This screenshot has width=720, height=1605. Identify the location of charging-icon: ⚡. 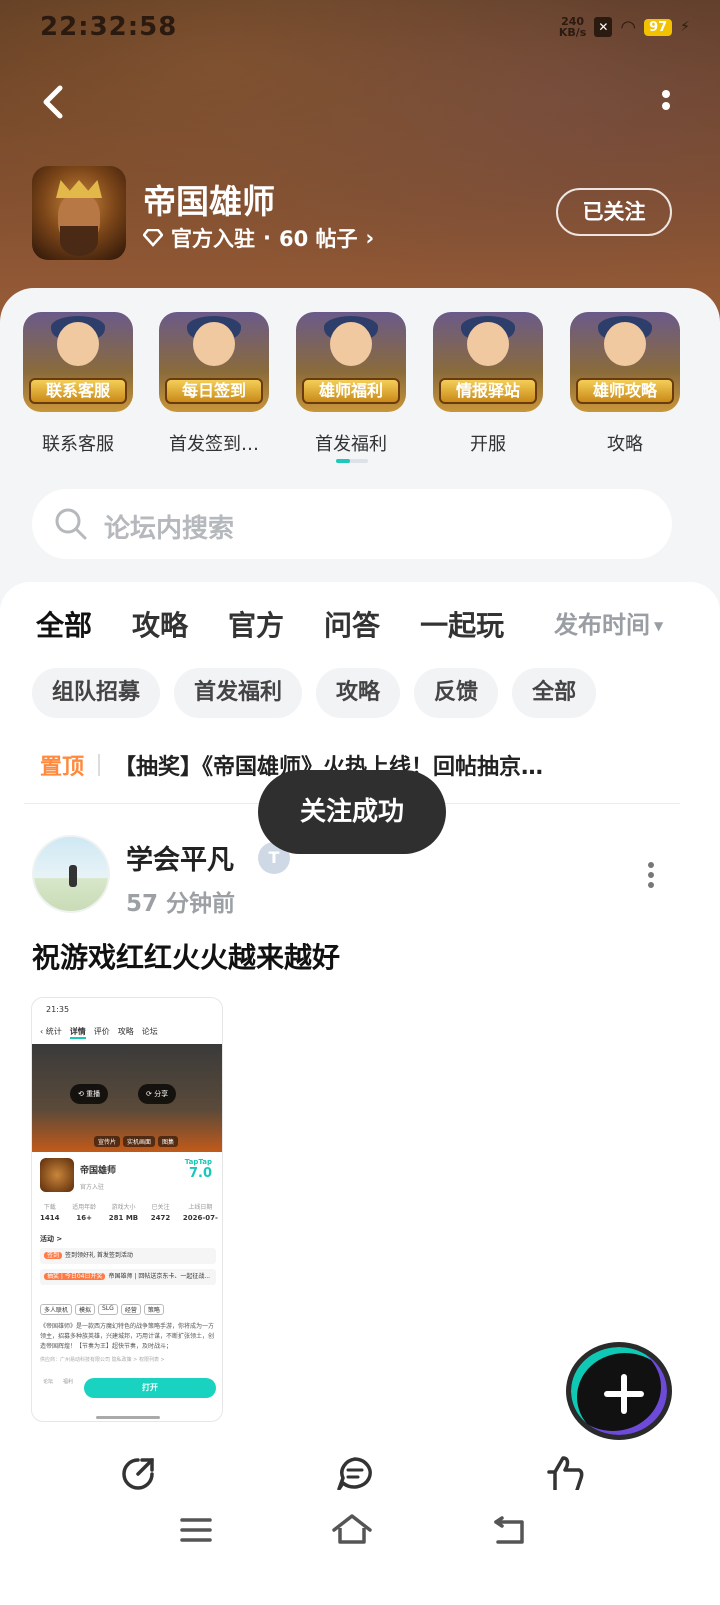
(685, 27).